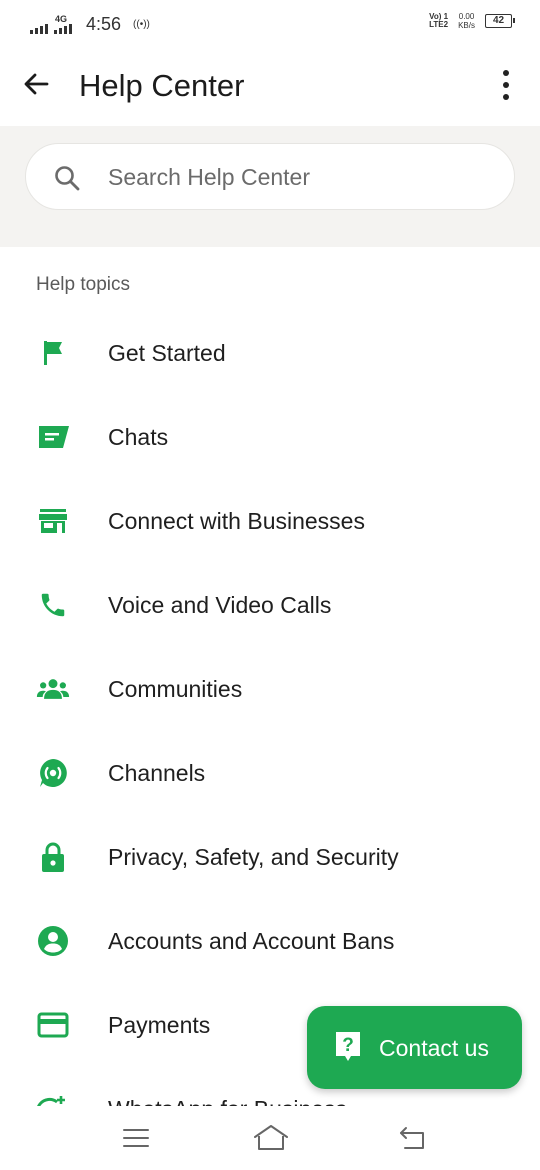  What do you see at coordinates (253, 857) in the screenshot?
I see `topic-label: Privacy, Safety, and Security` at bounding box center [253, 857].